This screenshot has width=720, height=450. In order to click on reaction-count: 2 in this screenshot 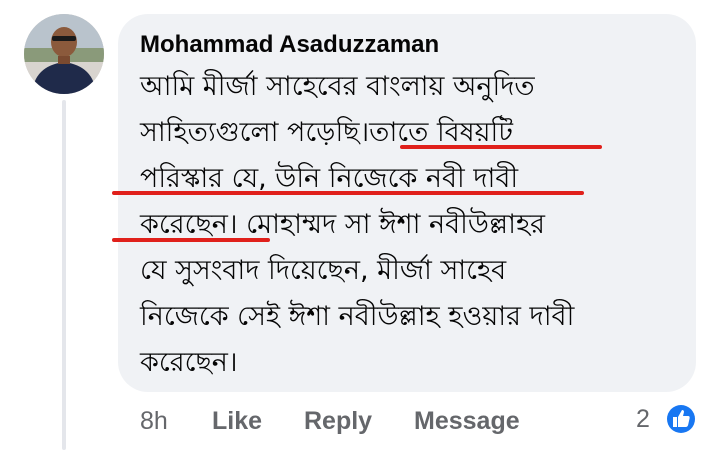, I will do `click(643, 419)`.